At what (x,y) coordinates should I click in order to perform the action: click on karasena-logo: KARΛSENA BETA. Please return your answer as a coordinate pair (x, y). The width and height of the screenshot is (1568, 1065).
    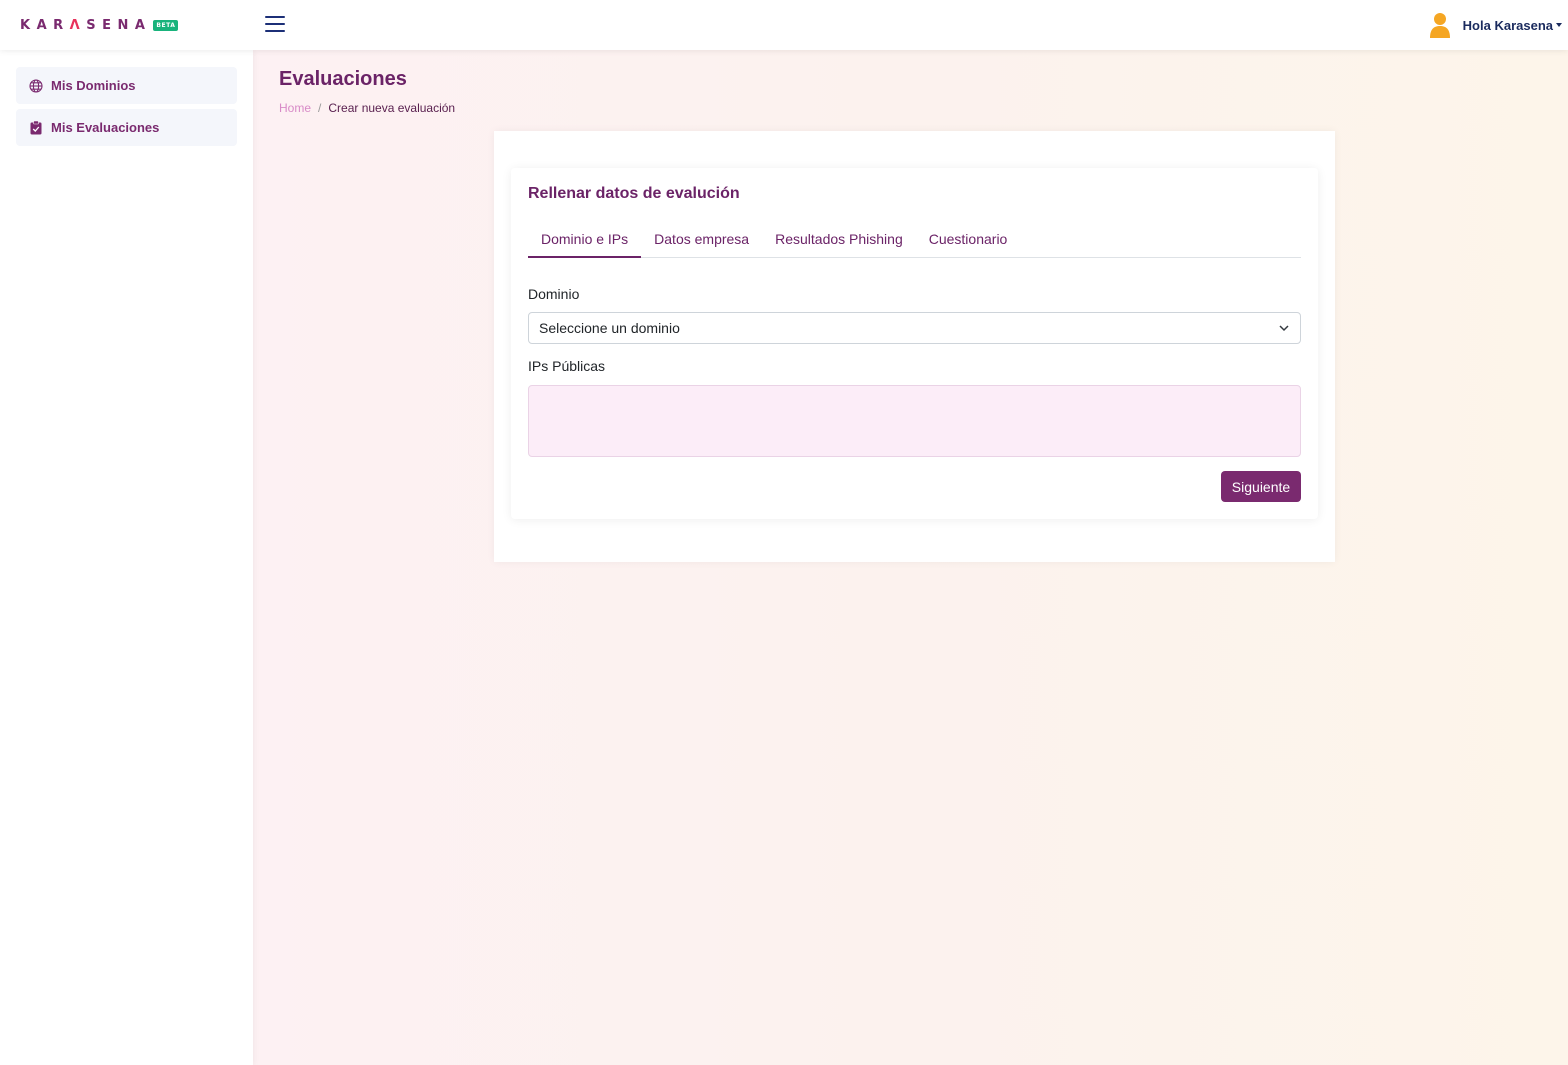
    Looking at the image, I should click on (99, 25).